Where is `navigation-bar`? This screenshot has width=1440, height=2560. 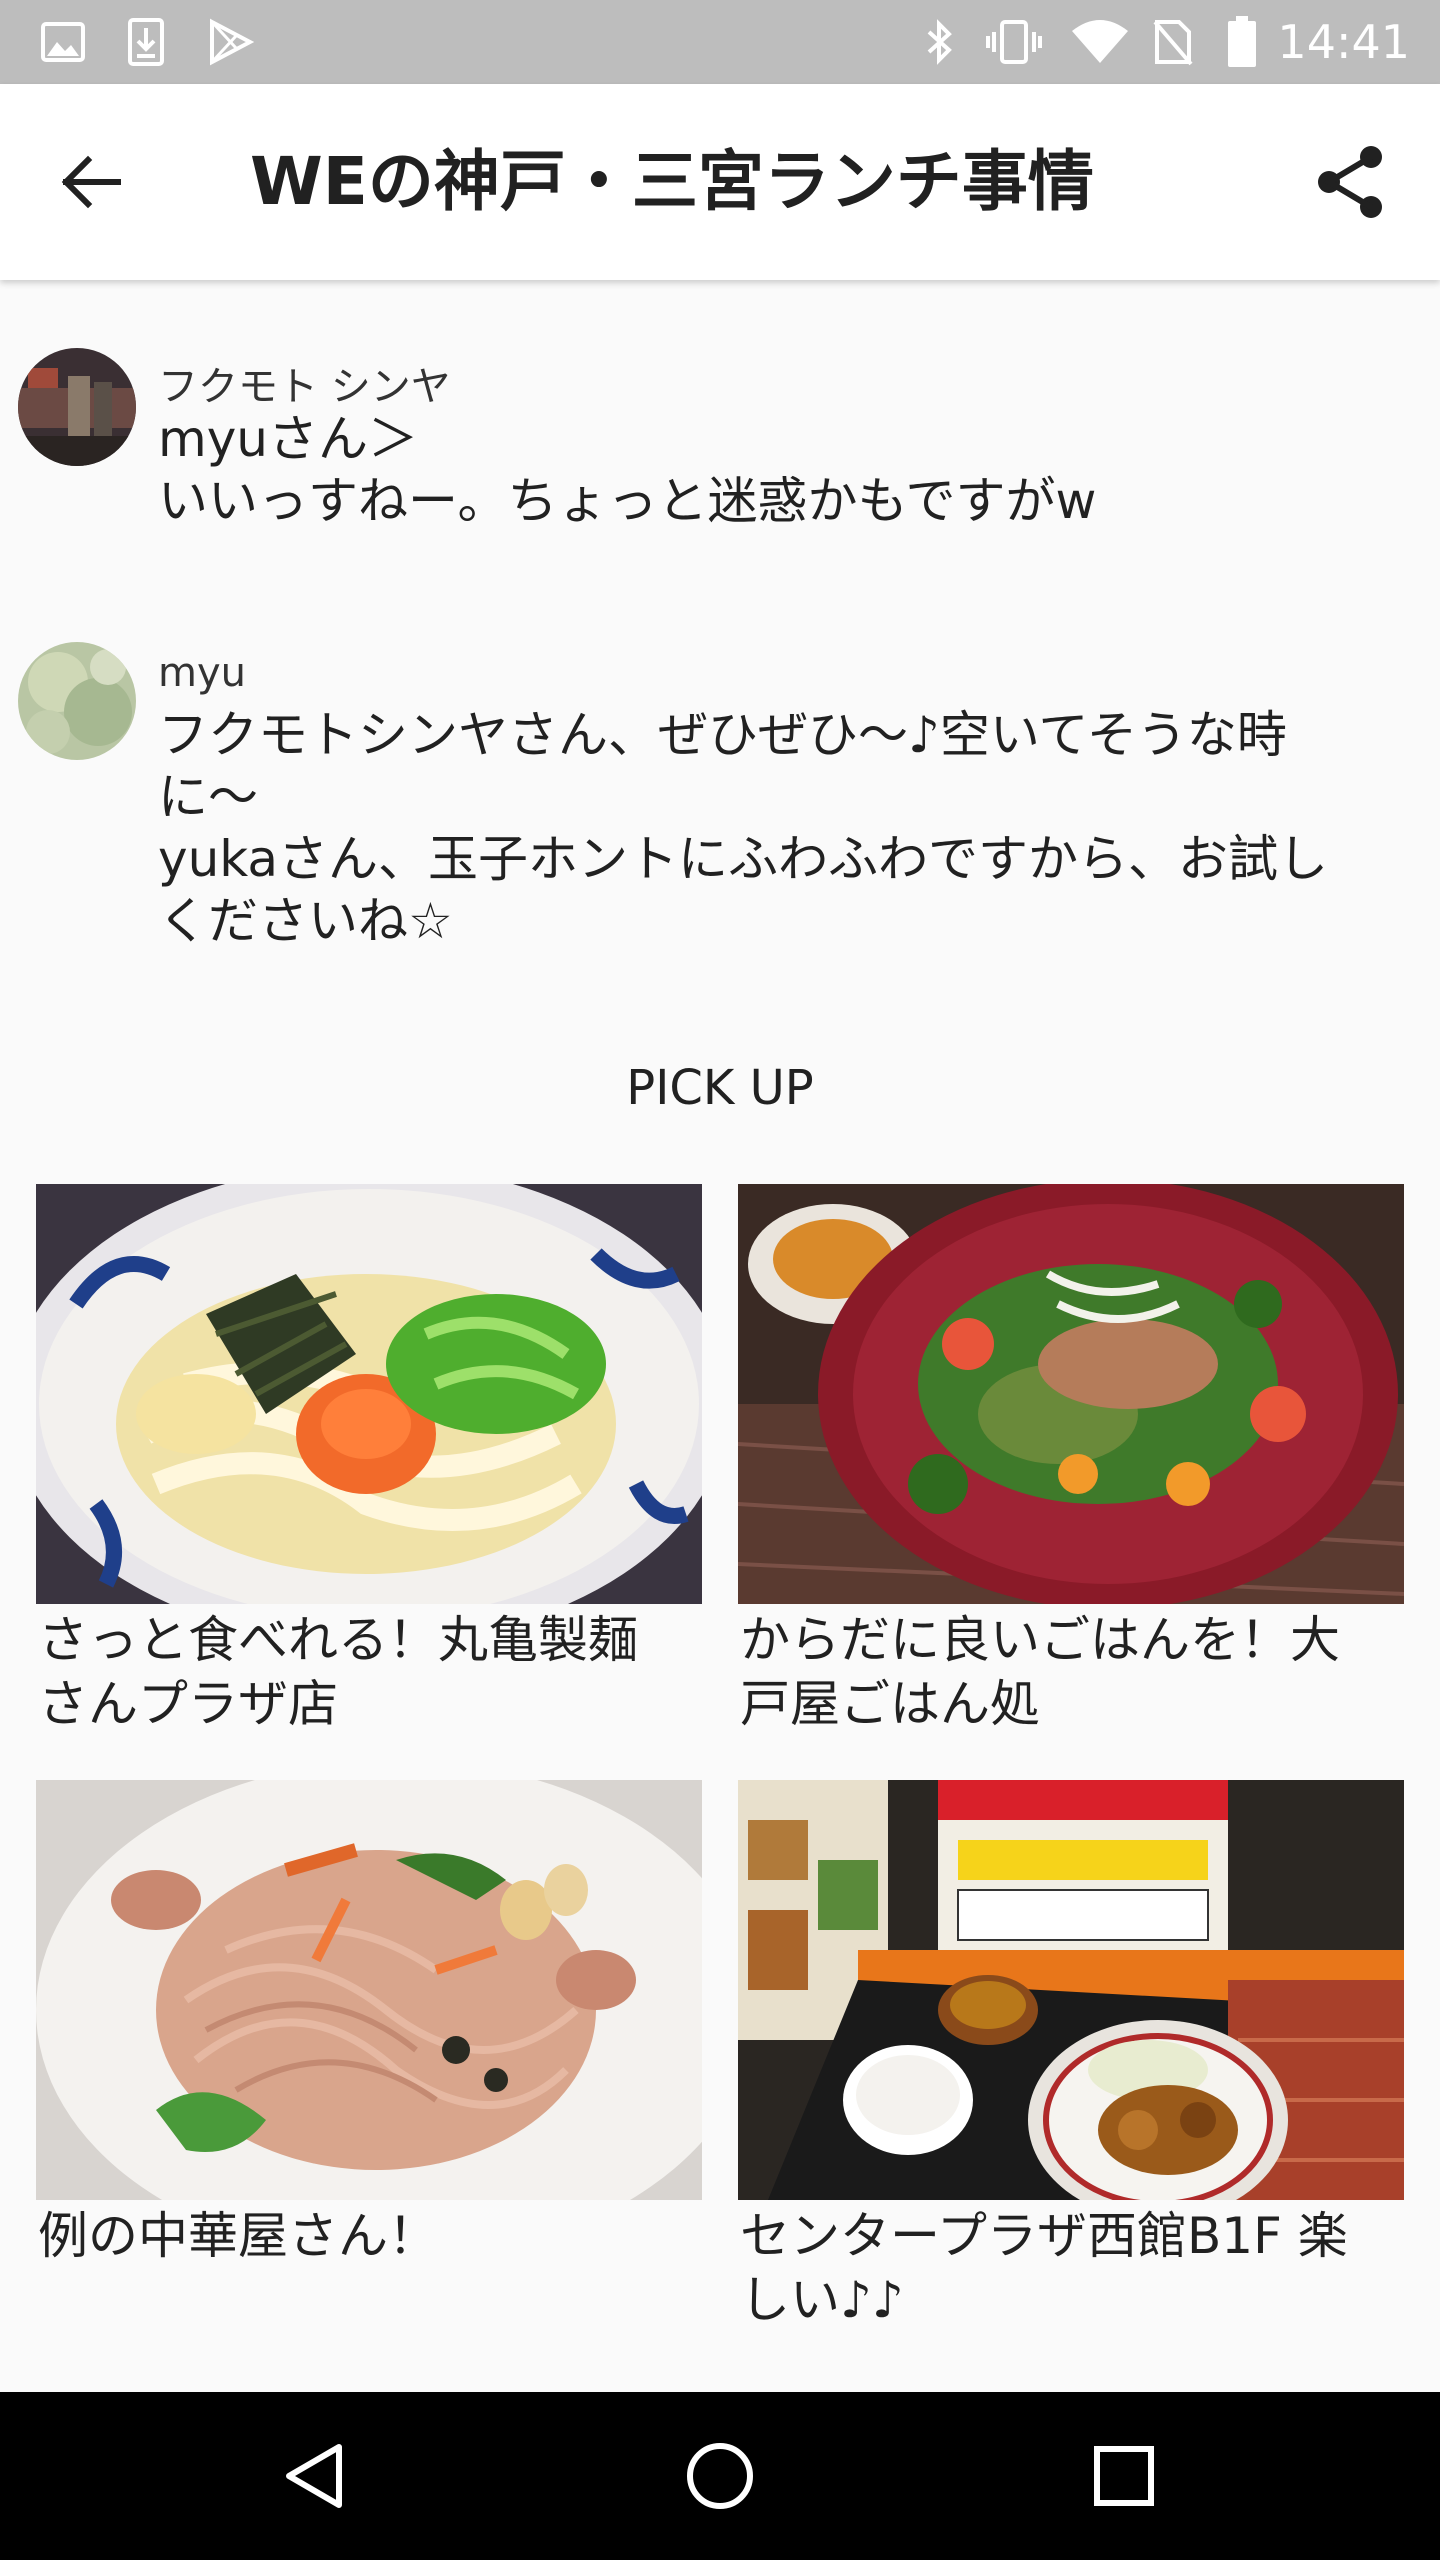
navigation-bar is located at coordinates (720, 2476).